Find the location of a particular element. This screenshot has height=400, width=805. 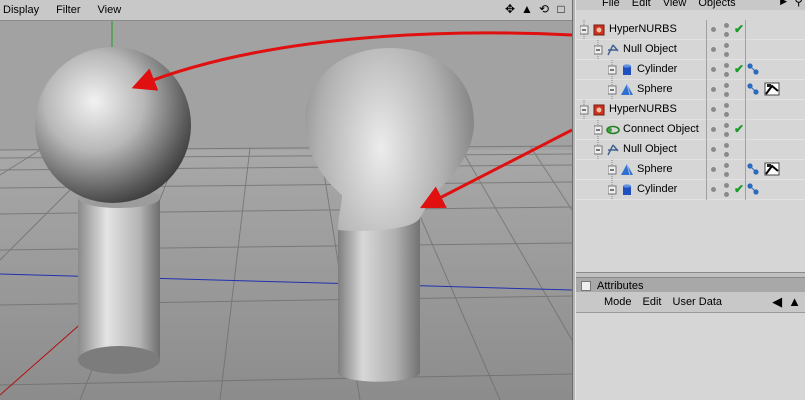

viewport-menubar: Display Filter View ✥ ▲ ⟲ □ is located at coordinates (286, 10).